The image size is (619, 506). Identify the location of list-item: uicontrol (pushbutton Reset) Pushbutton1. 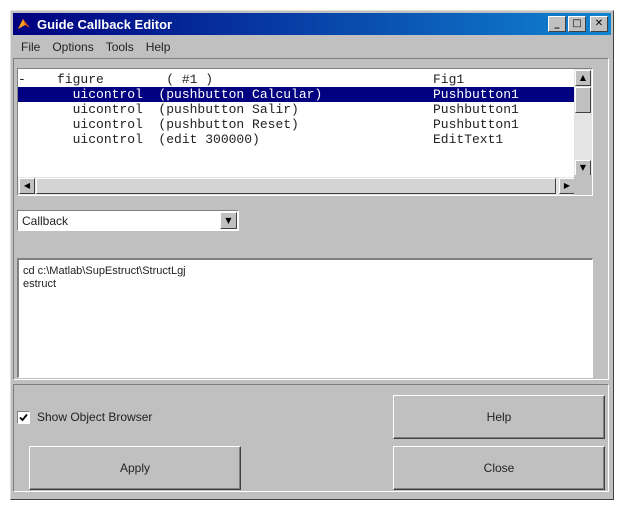
(296, 124).